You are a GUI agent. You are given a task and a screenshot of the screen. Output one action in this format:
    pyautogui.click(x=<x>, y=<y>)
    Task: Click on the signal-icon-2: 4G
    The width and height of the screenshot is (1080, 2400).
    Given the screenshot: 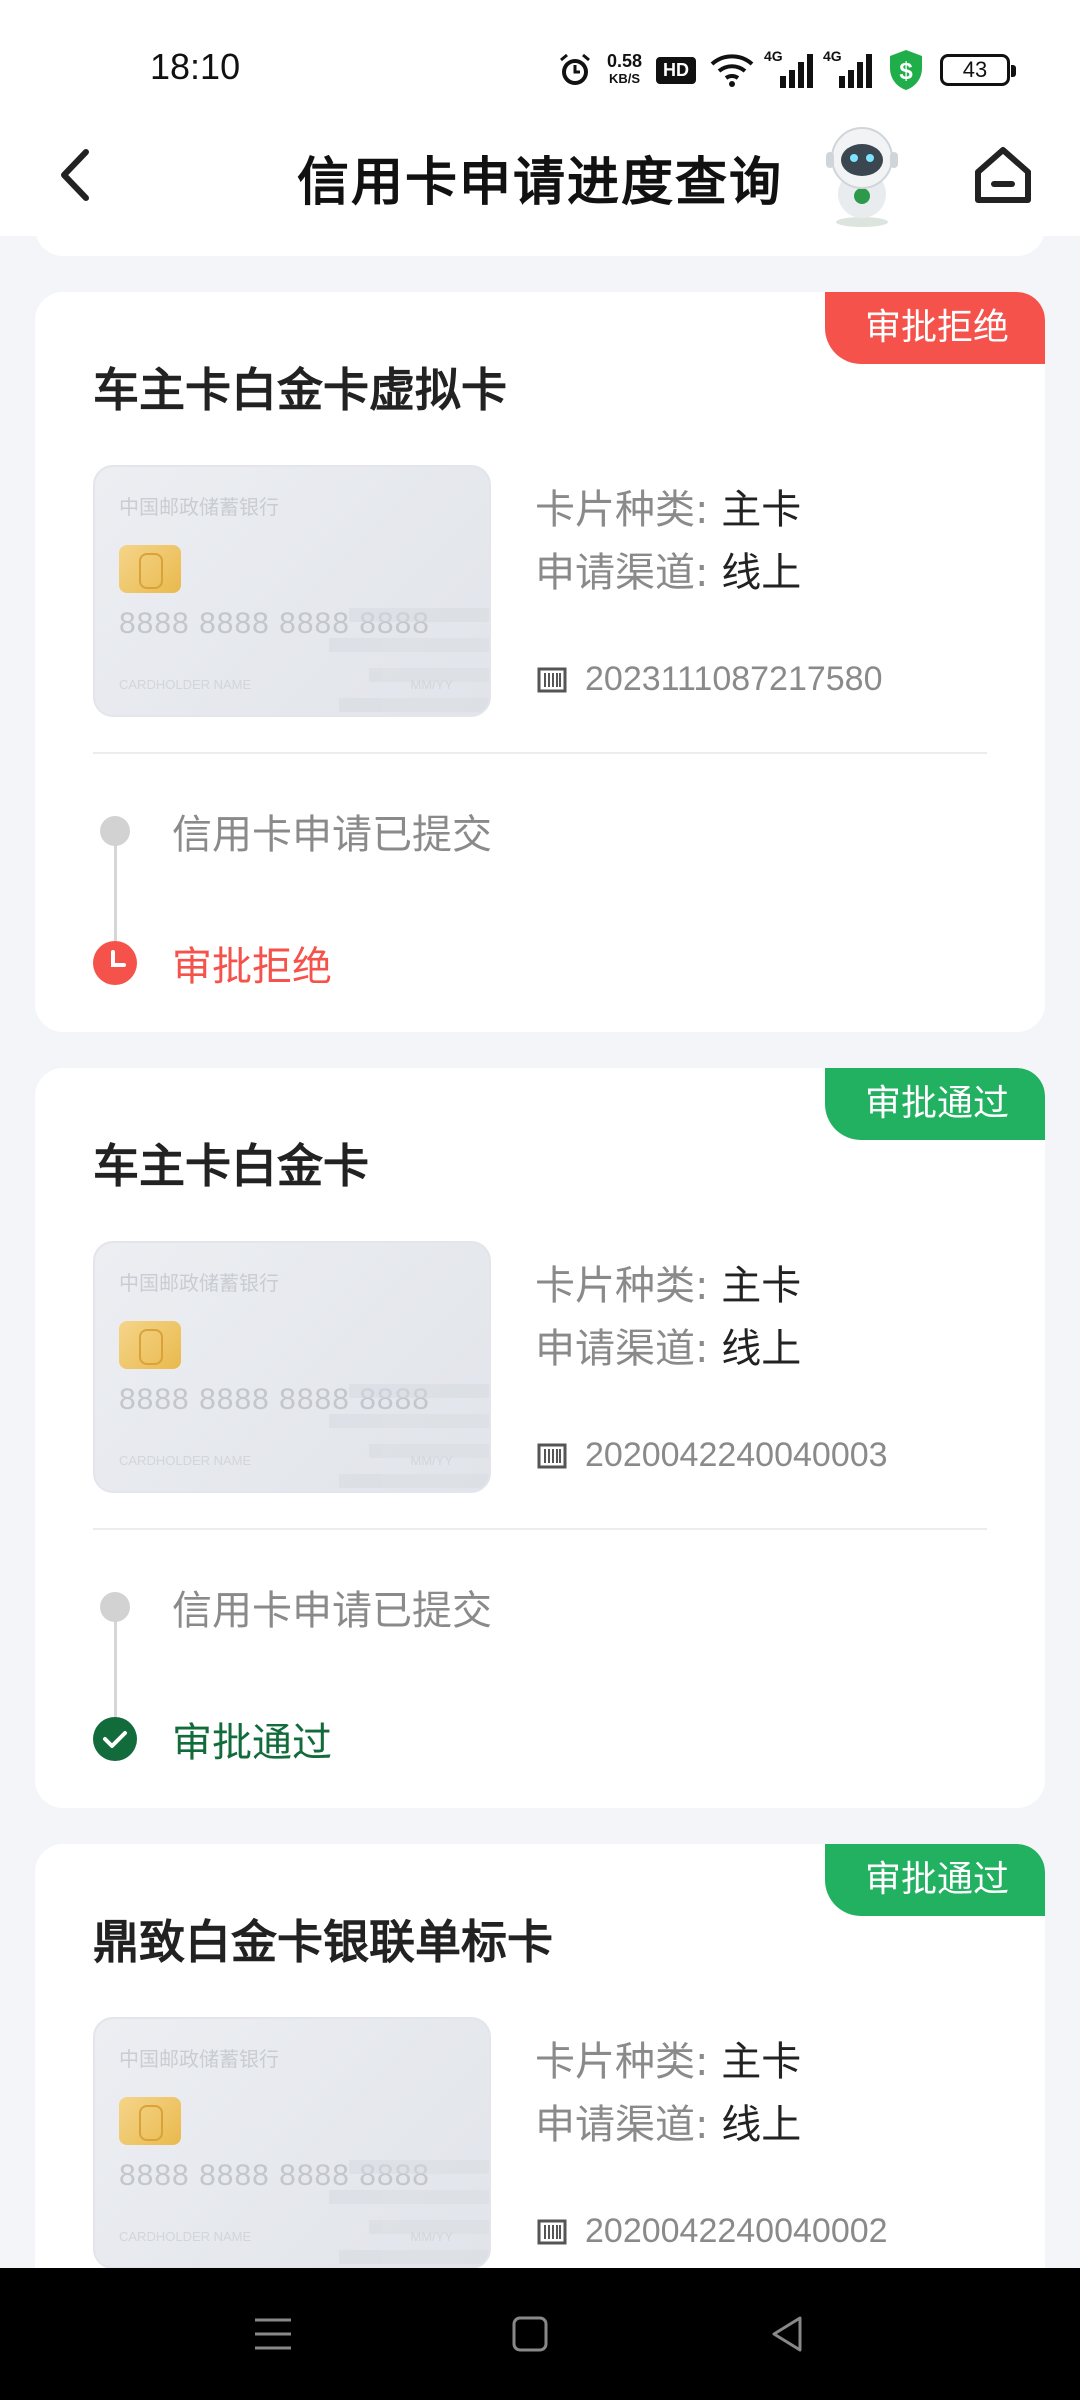 What is the action you would take?
    pyautogui.click(x=847, y=68)
    